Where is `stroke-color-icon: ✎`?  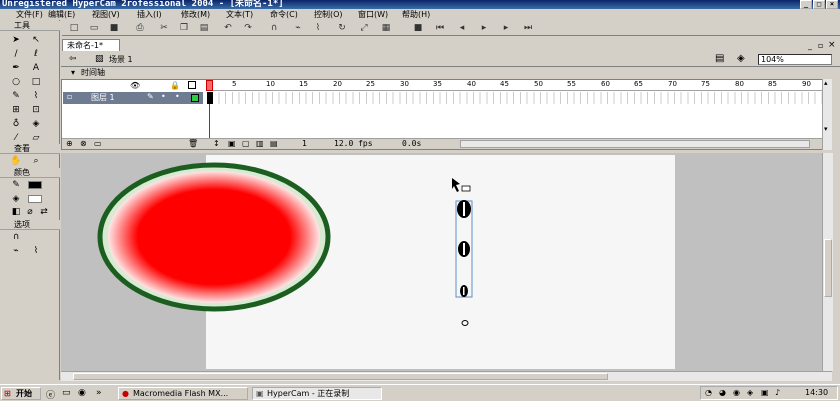 stroke-color-icon: ✎ is located at coordinates (16, 185).